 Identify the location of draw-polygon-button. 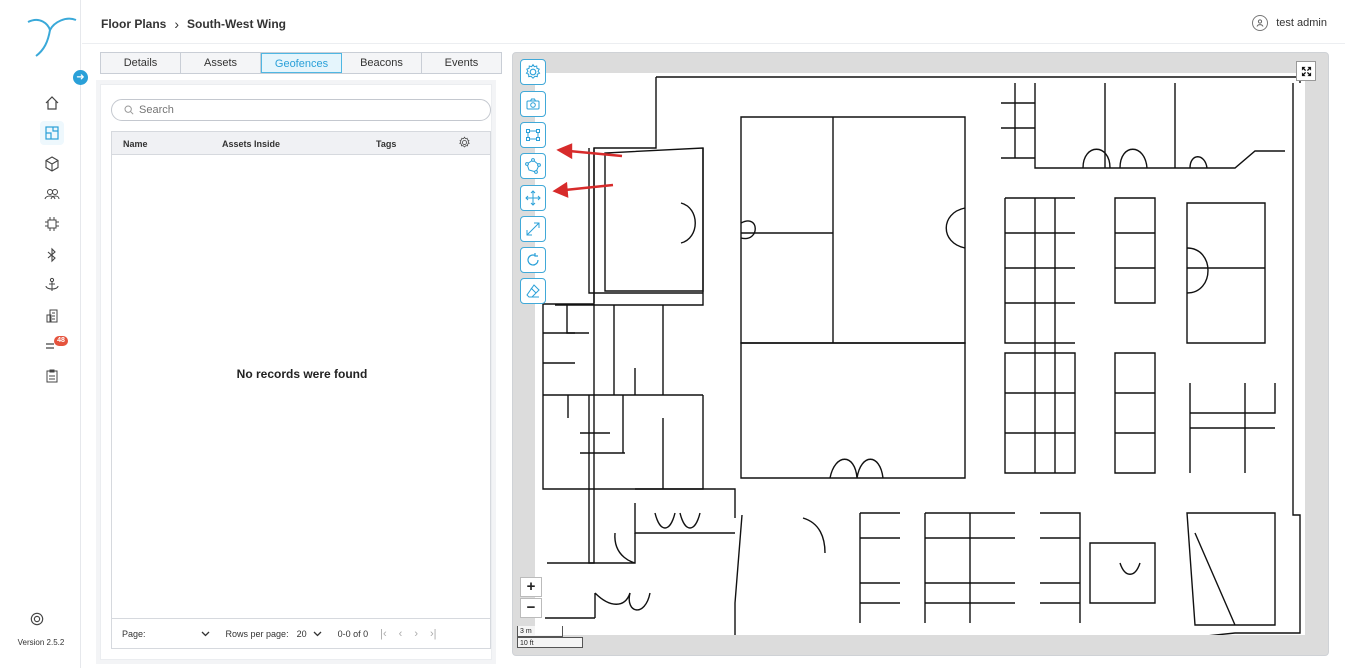
(533, 166).